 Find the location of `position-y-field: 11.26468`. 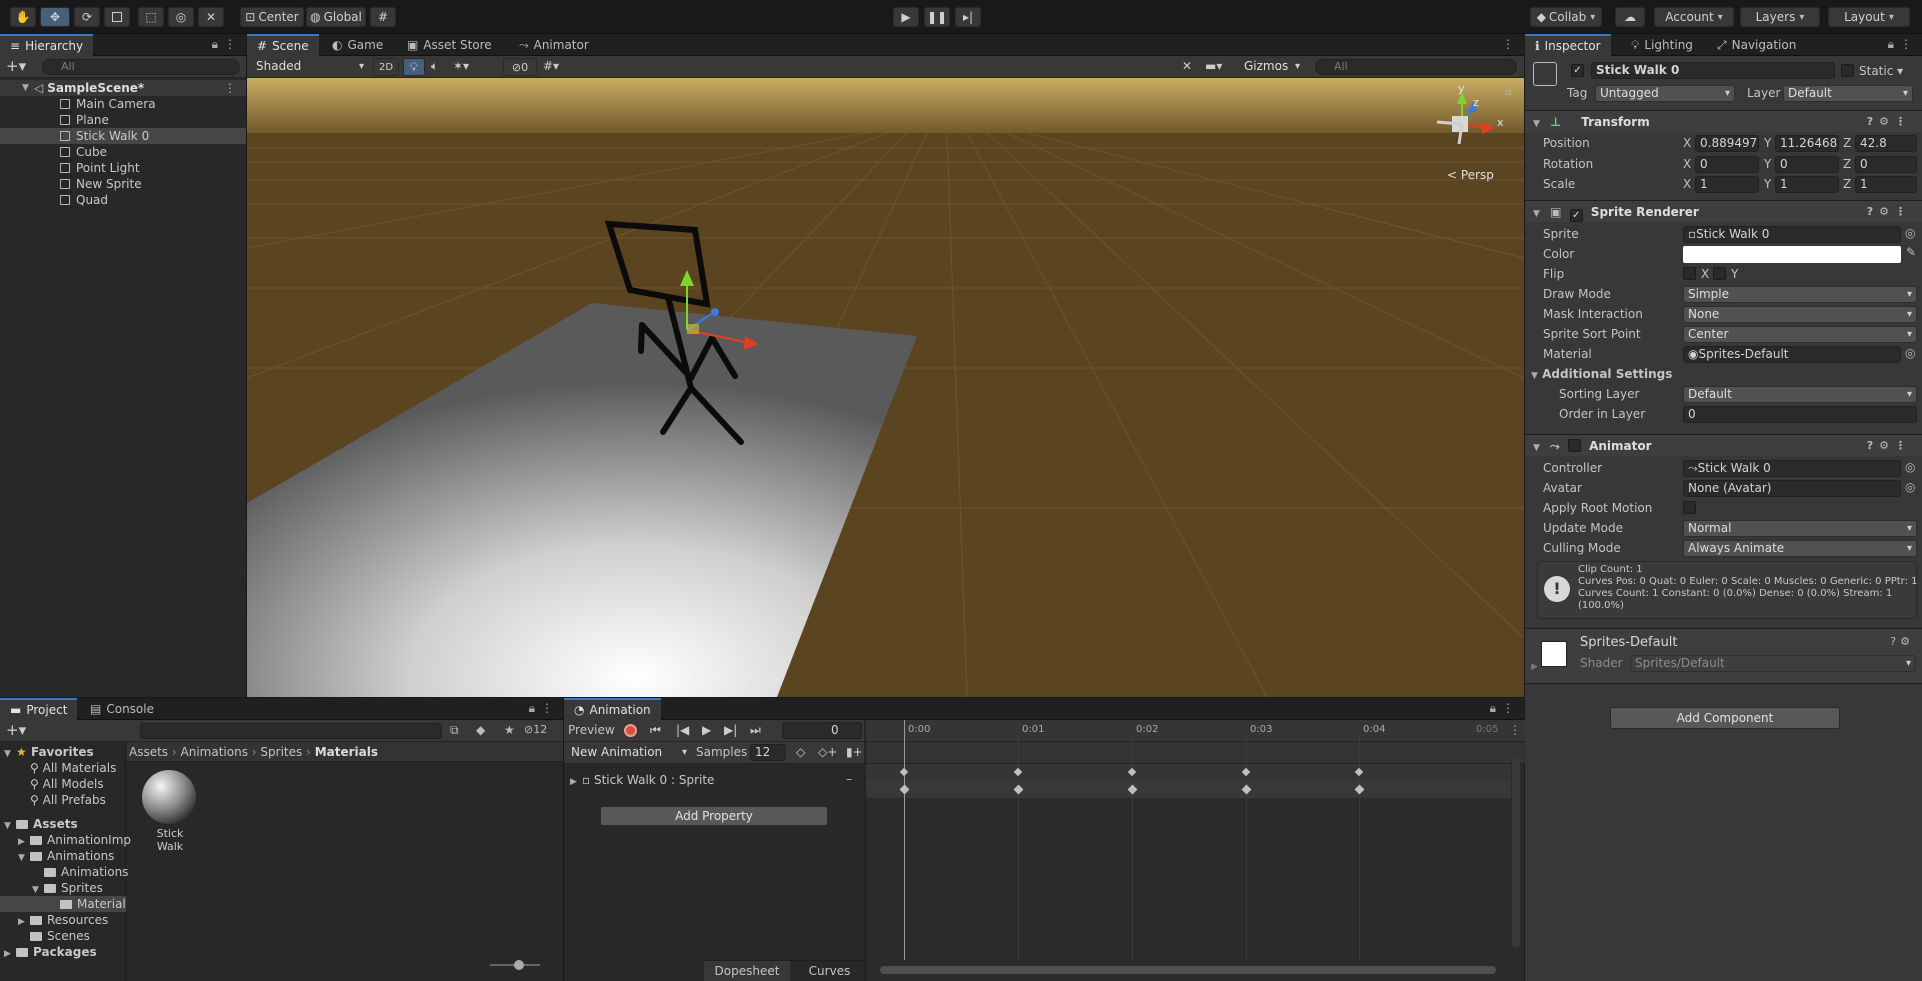

position-y-field: 11.26468 is located at coordinates (1807, 143).